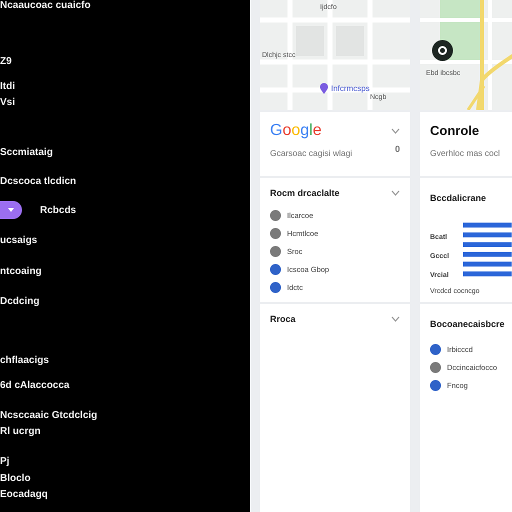 Image resolution: width=512 pixels, height=512 pixels. Describe the element at coordinates (21, 271) in the screenshot. I see `sidebar-item: ntcoaing` at that location.